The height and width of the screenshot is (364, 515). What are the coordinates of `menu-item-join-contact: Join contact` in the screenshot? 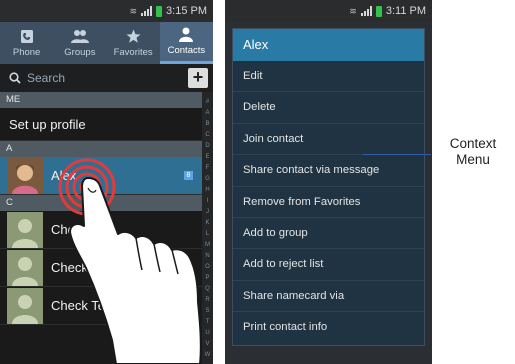 It's located at (328, 140).